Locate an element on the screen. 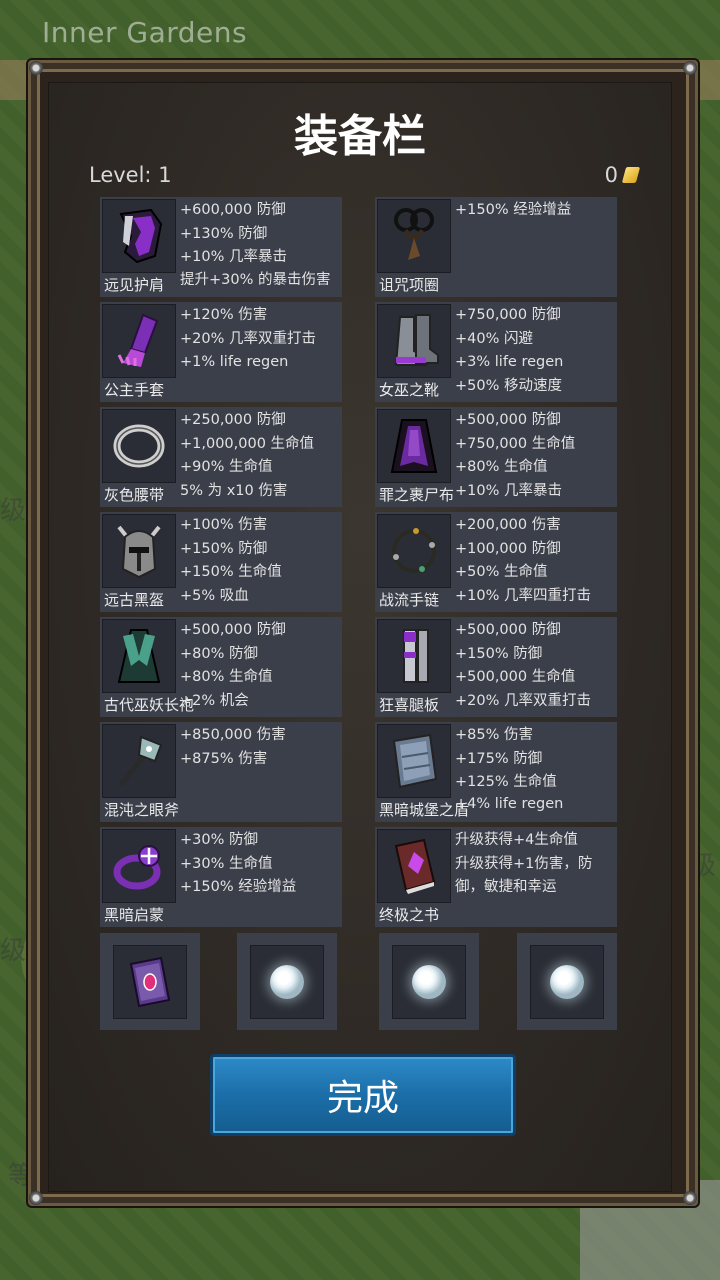 The width and height of the screenshot is (720, 1280). stat-line: +120% 伤害 is located at coordinates (224, 315).